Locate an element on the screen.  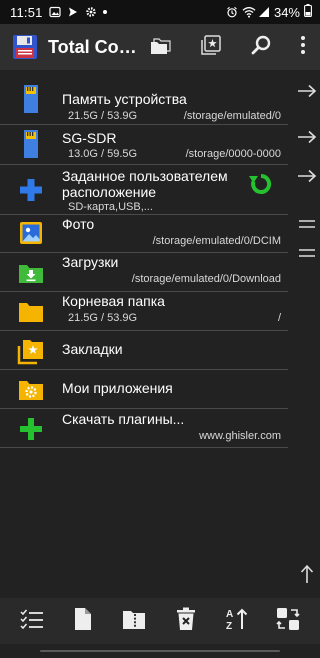
plus-blue-icon is located at coordinates (31, 190).